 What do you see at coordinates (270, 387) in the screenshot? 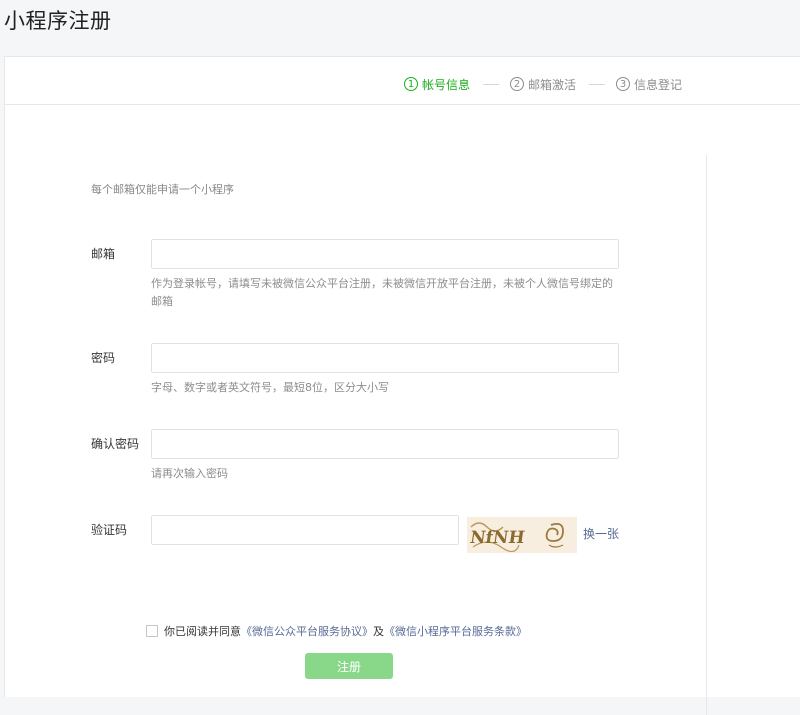
I see `password-help: 字母、数字或者英文符号，最短8位，区分大小写` at bounding box center [270, 387].